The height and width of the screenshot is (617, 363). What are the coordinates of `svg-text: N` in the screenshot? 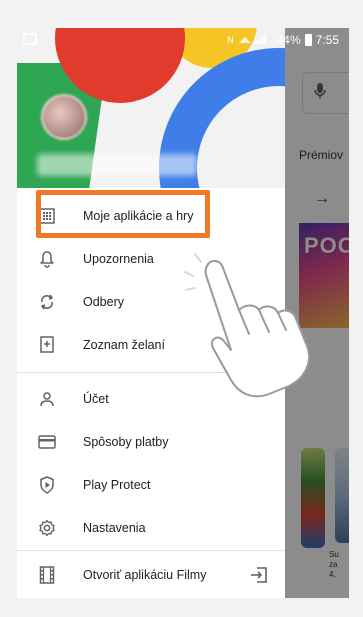 It's located at (230, 40).